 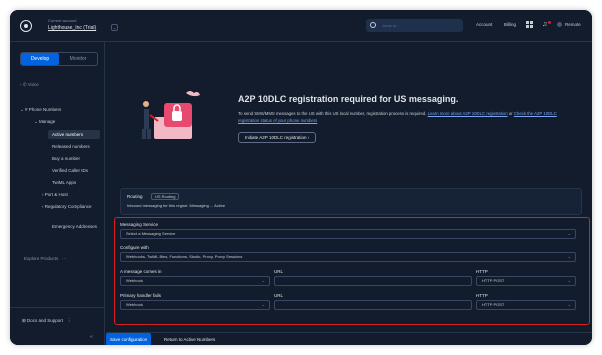 What do you see at coordinates (484, 24) in the screenshot?
I see `nav-account: Account` at bounding box center [484, 24].